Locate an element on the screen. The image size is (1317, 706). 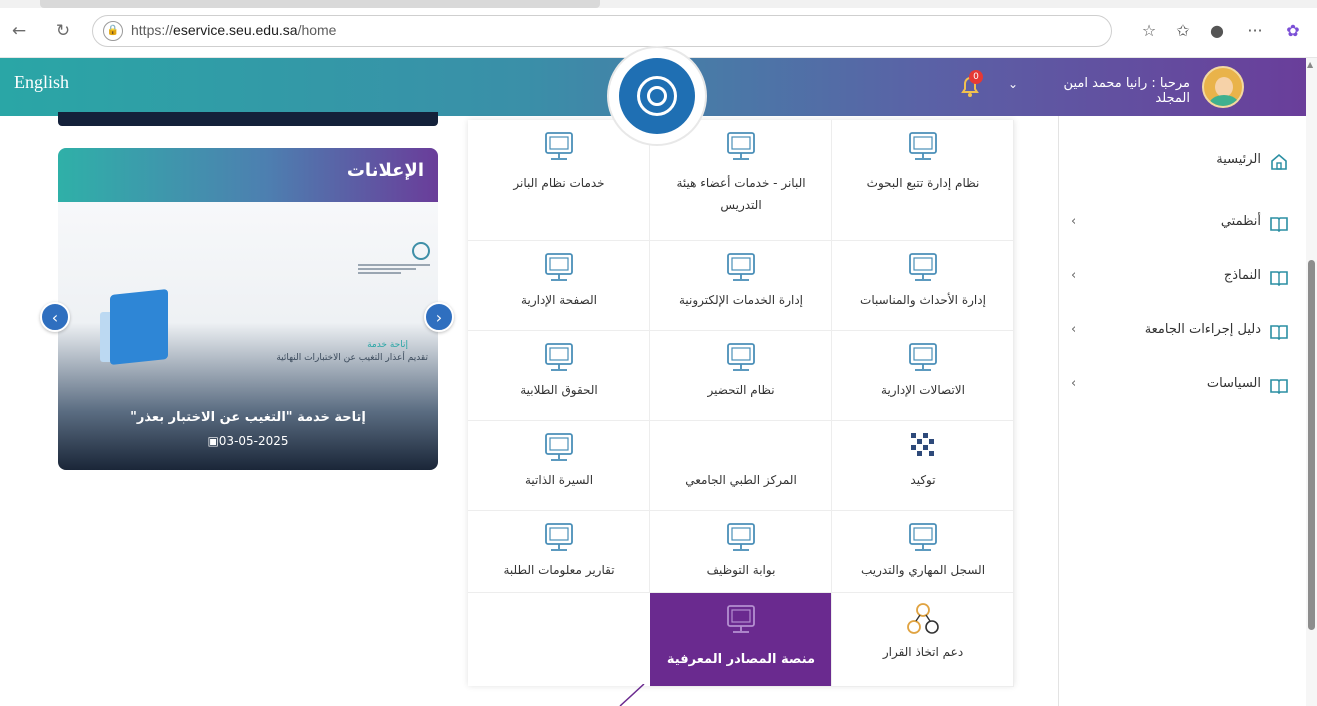
events-icon is located at coordinates (923, 267).